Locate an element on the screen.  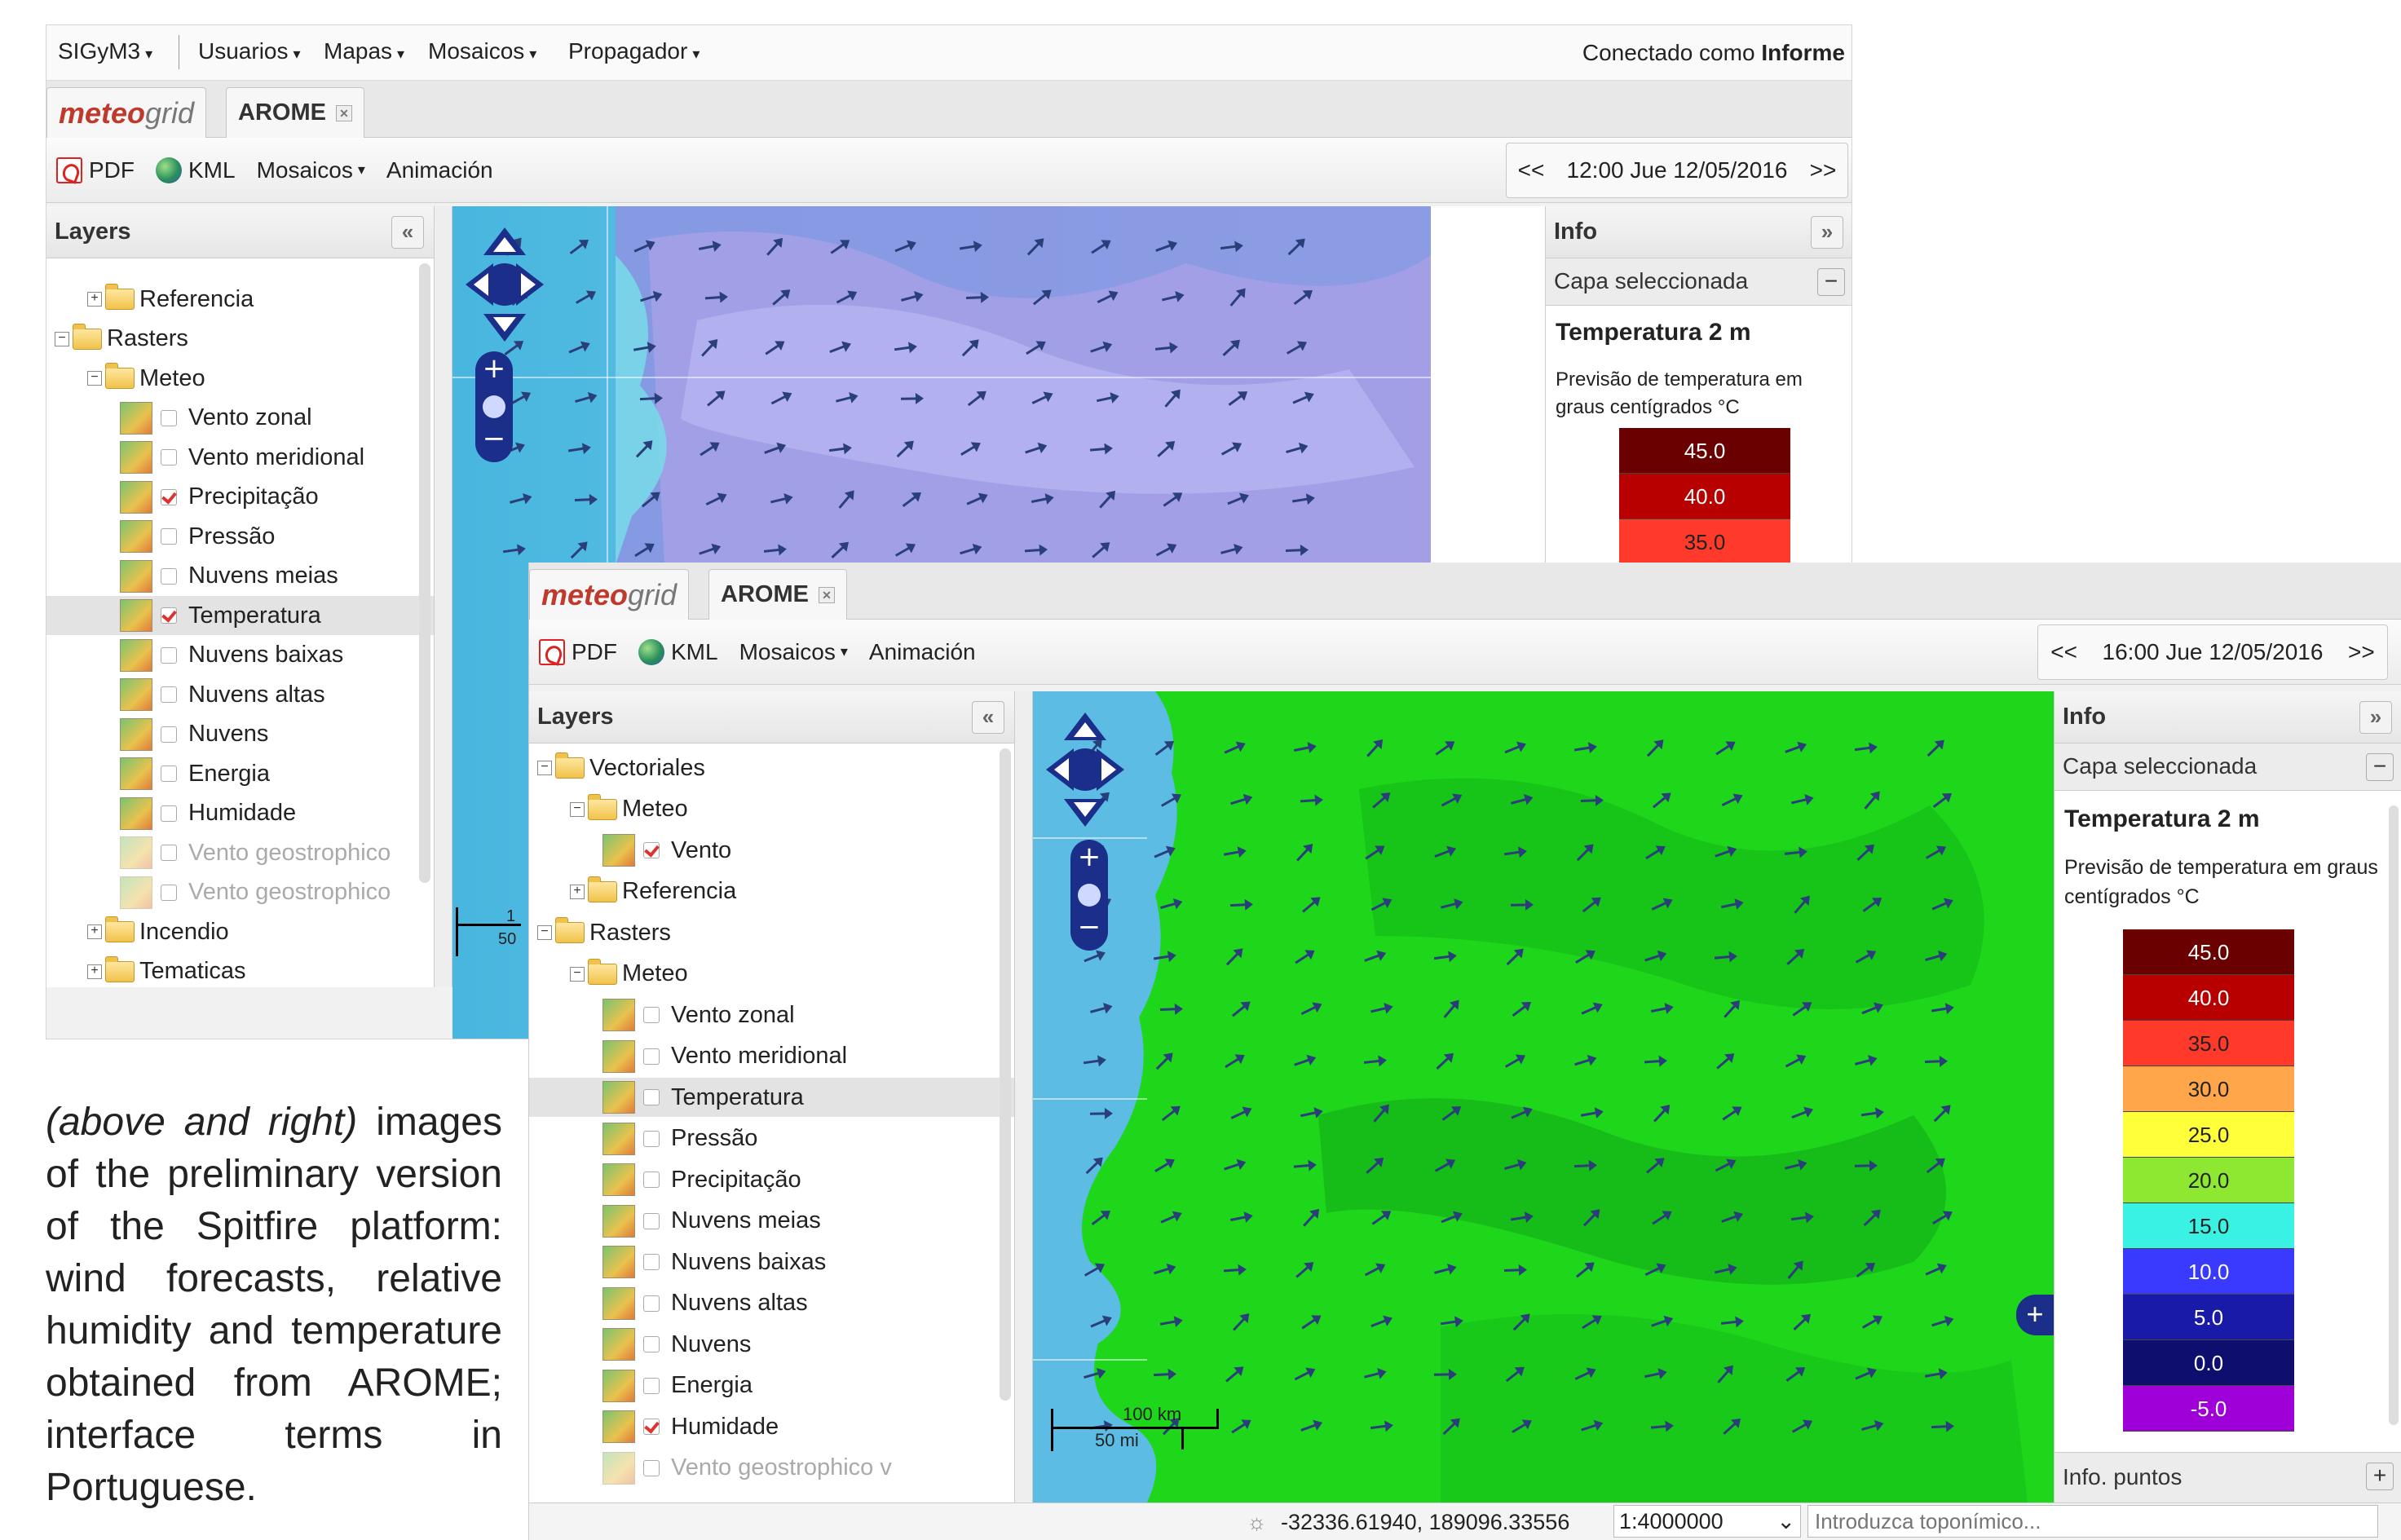
menu-propagador: Propagador ▾ is located at coordinates (634, 51).